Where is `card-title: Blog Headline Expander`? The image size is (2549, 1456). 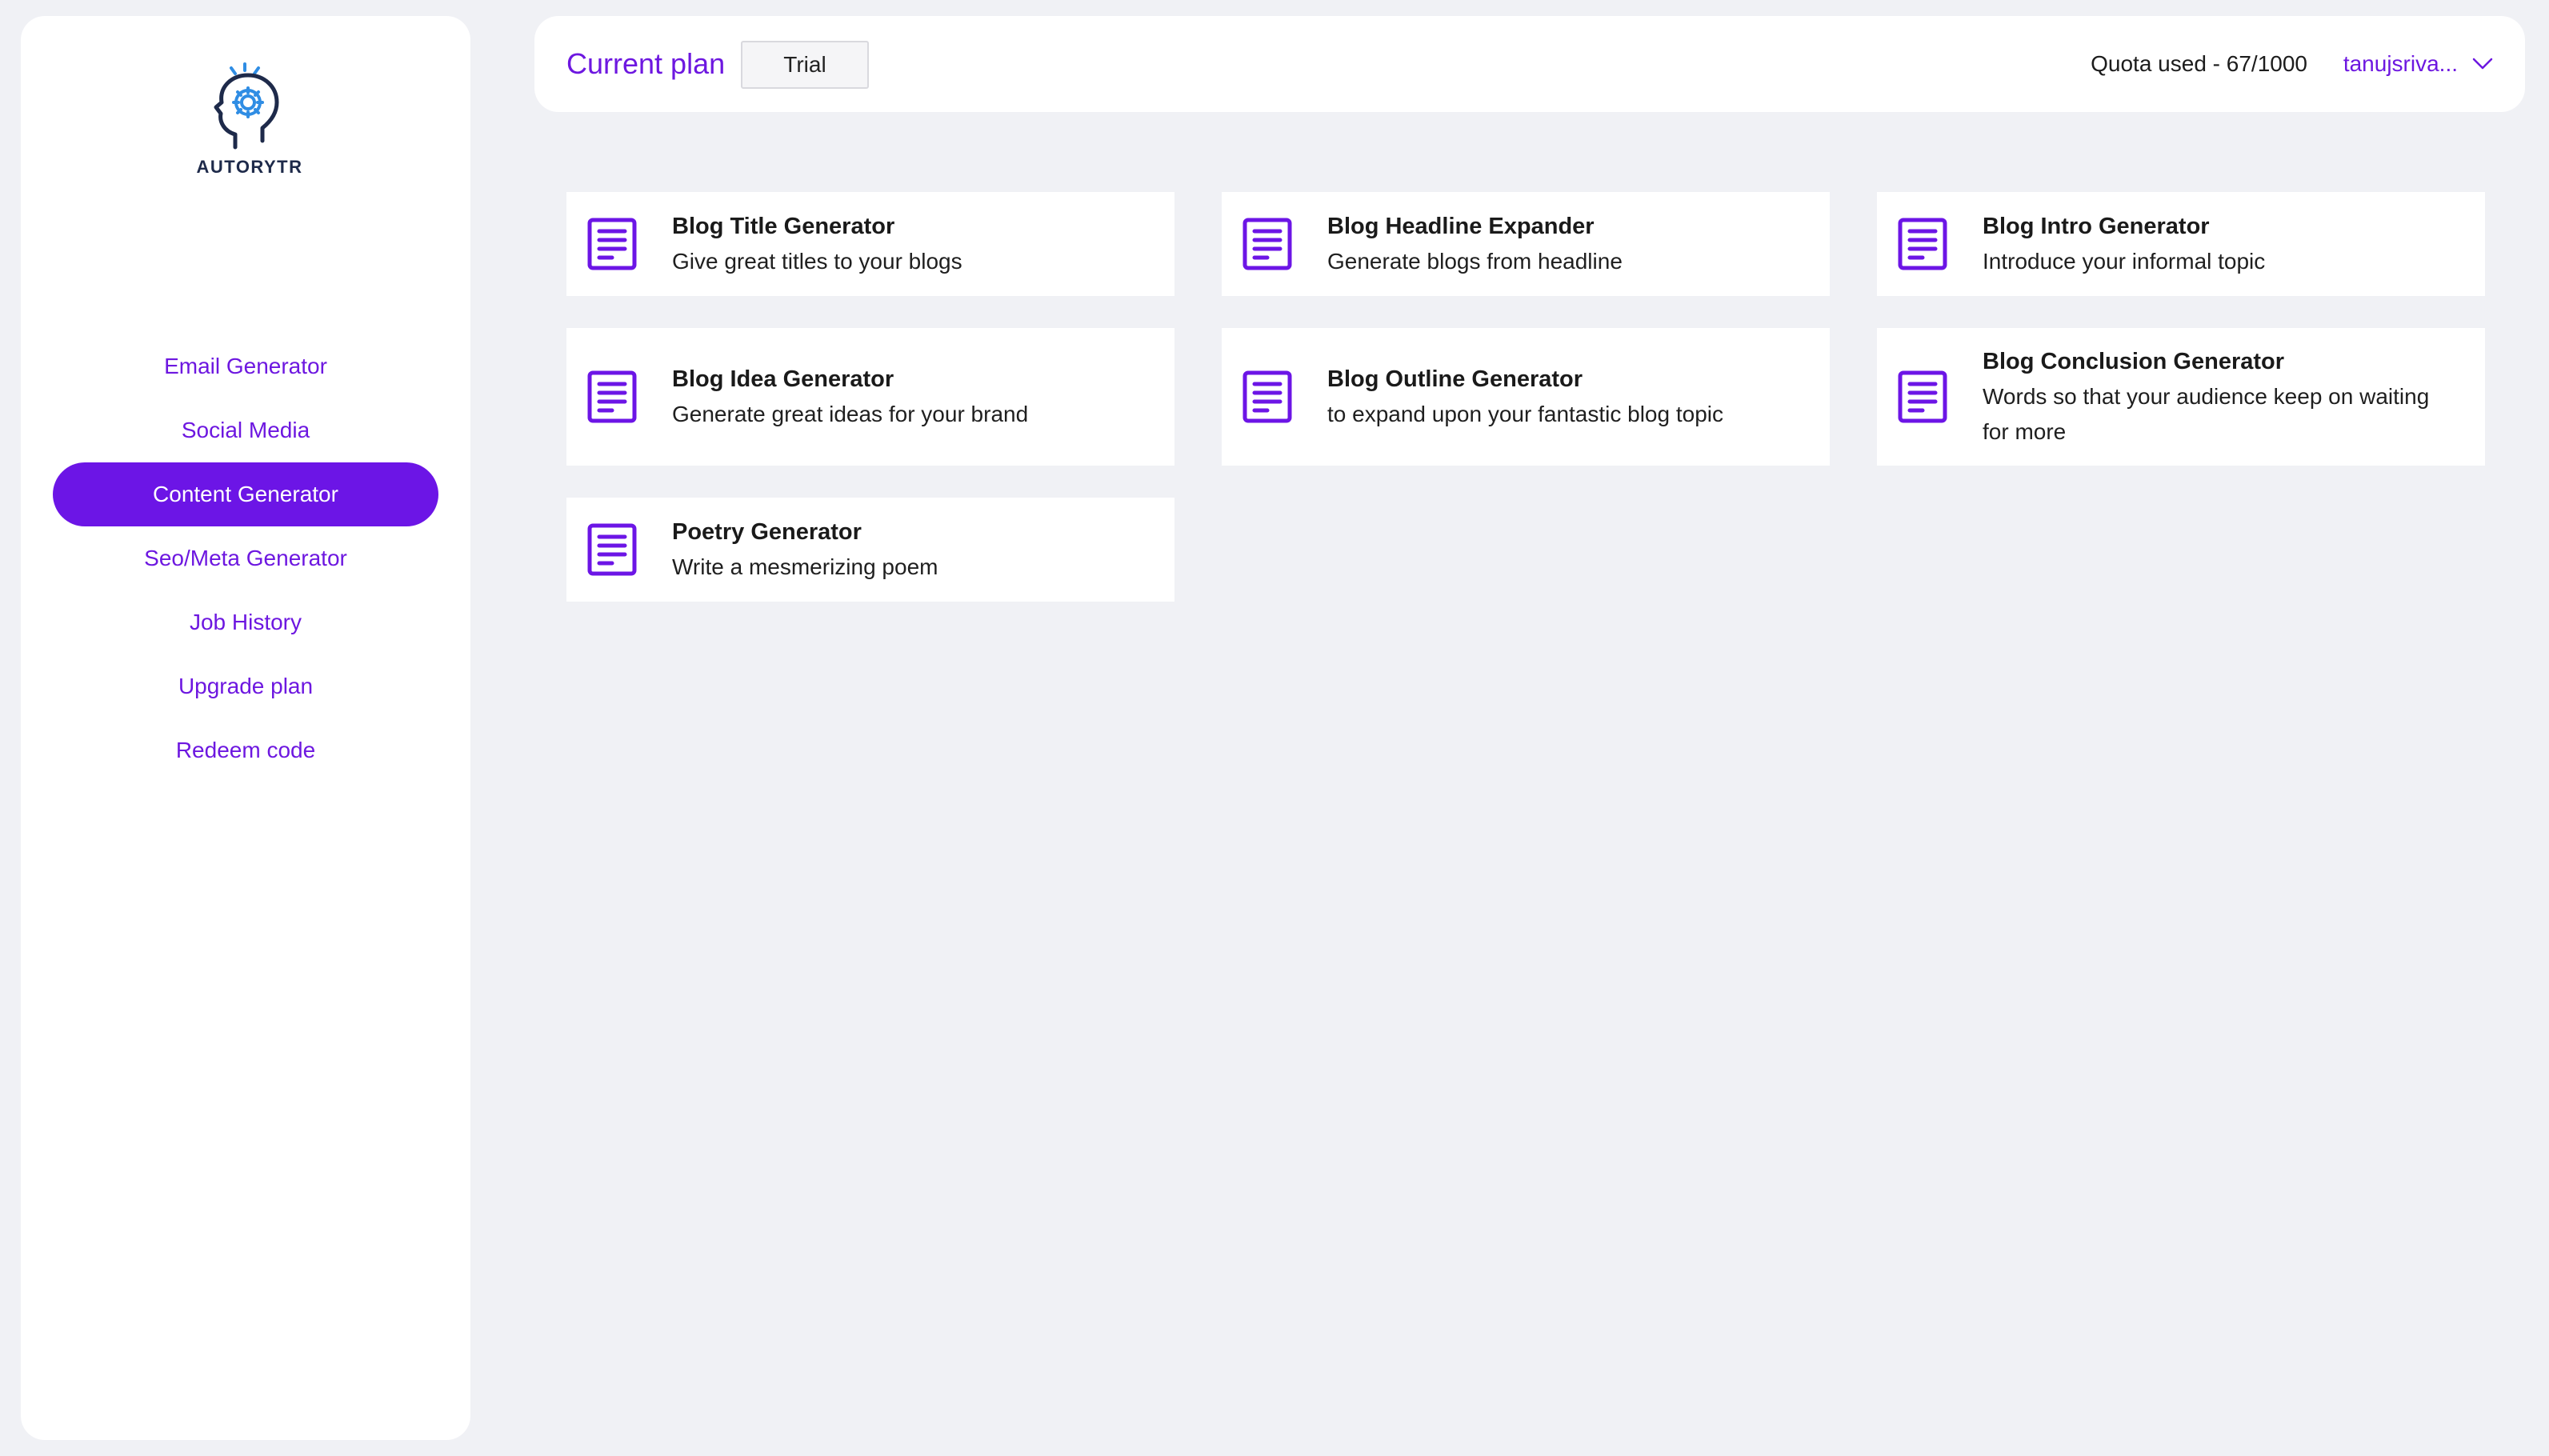
card-title: Blog Headline Expander is located at coordinates (1461, 226).